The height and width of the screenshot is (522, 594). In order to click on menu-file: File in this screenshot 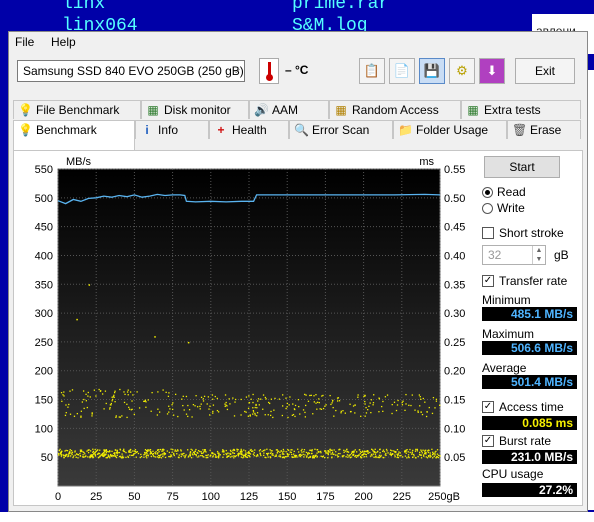, I will do `click(24, 42)`.